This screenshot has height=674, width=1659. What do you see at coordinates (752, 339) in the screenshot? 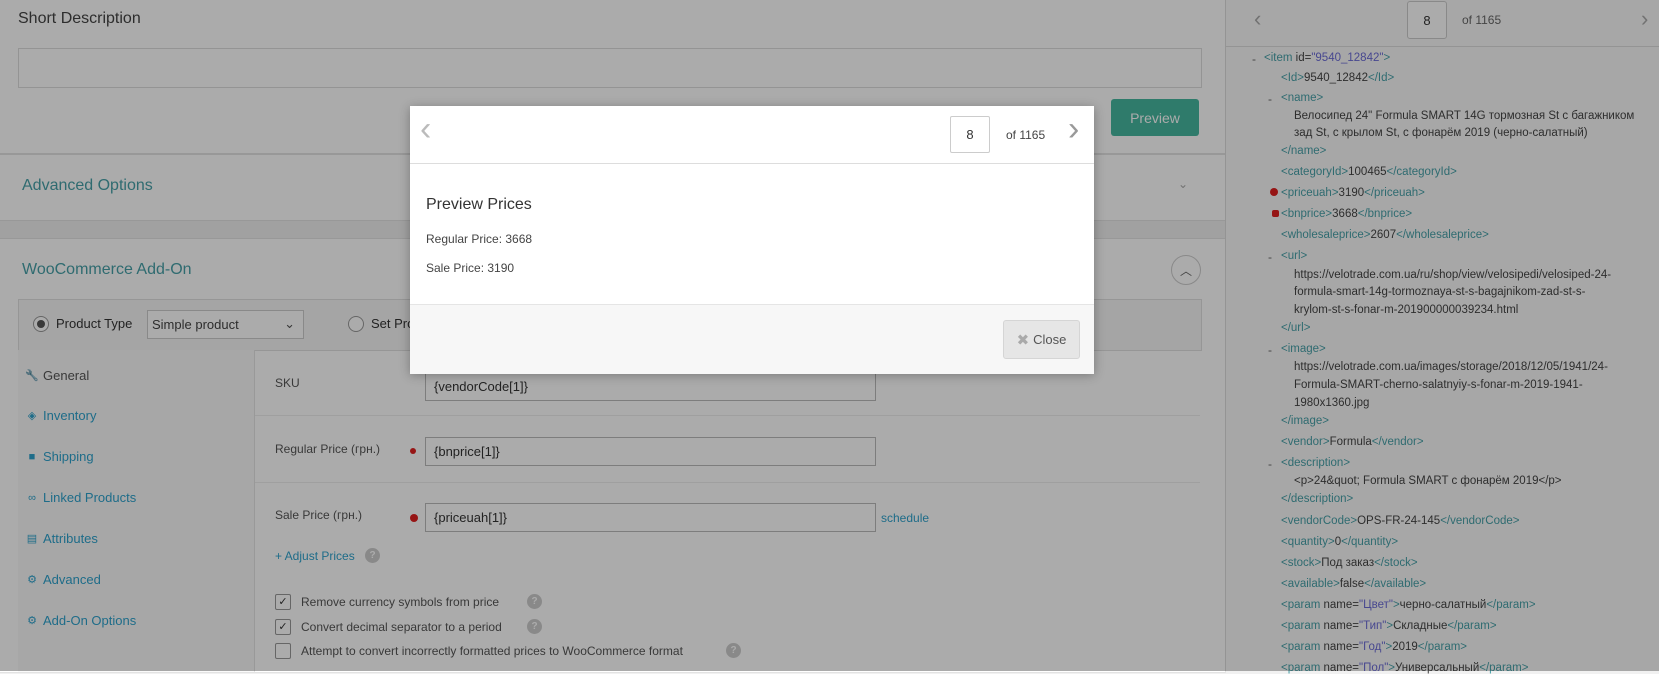
I see `modal-footer: ✖ Close` at bounding box center [752, 339].